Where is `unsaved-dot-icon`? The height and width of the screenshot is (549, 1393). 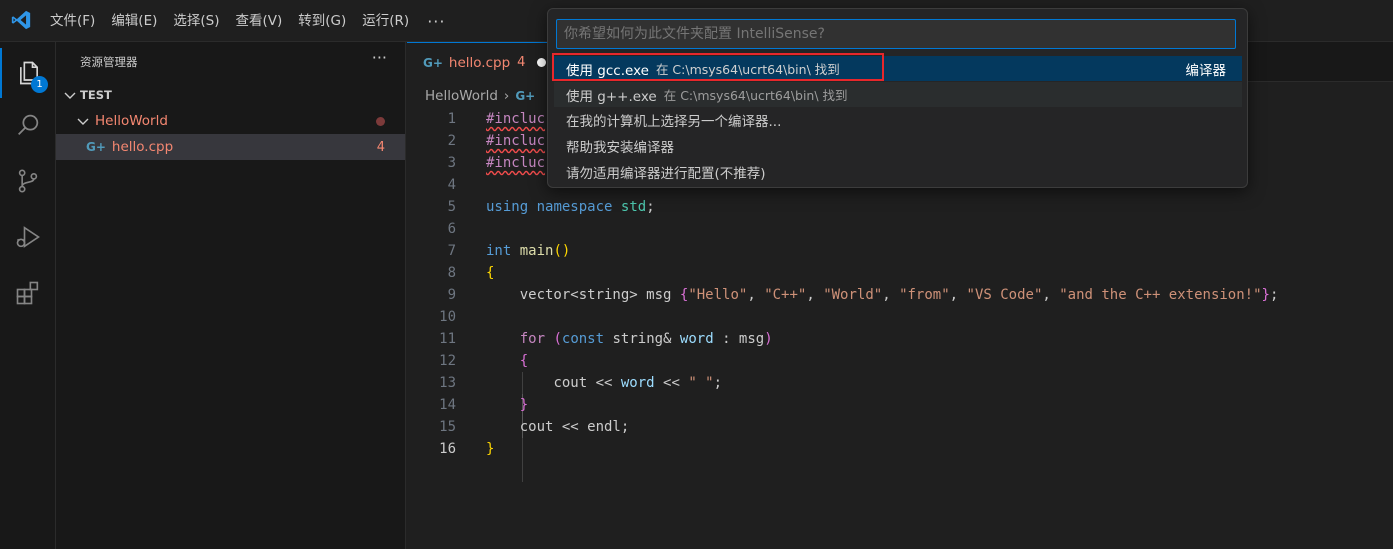
unsaved-dot-icon is located at coordinates (542, 62).